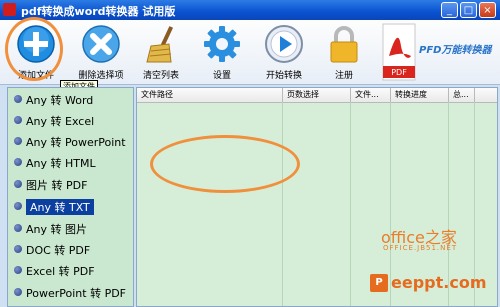 The width and height of the screenshot is (500, 307). Describe the element at coordinates (58, 250) in the screenshot. I see `conv-label: DOC 转 PDF` at that location.